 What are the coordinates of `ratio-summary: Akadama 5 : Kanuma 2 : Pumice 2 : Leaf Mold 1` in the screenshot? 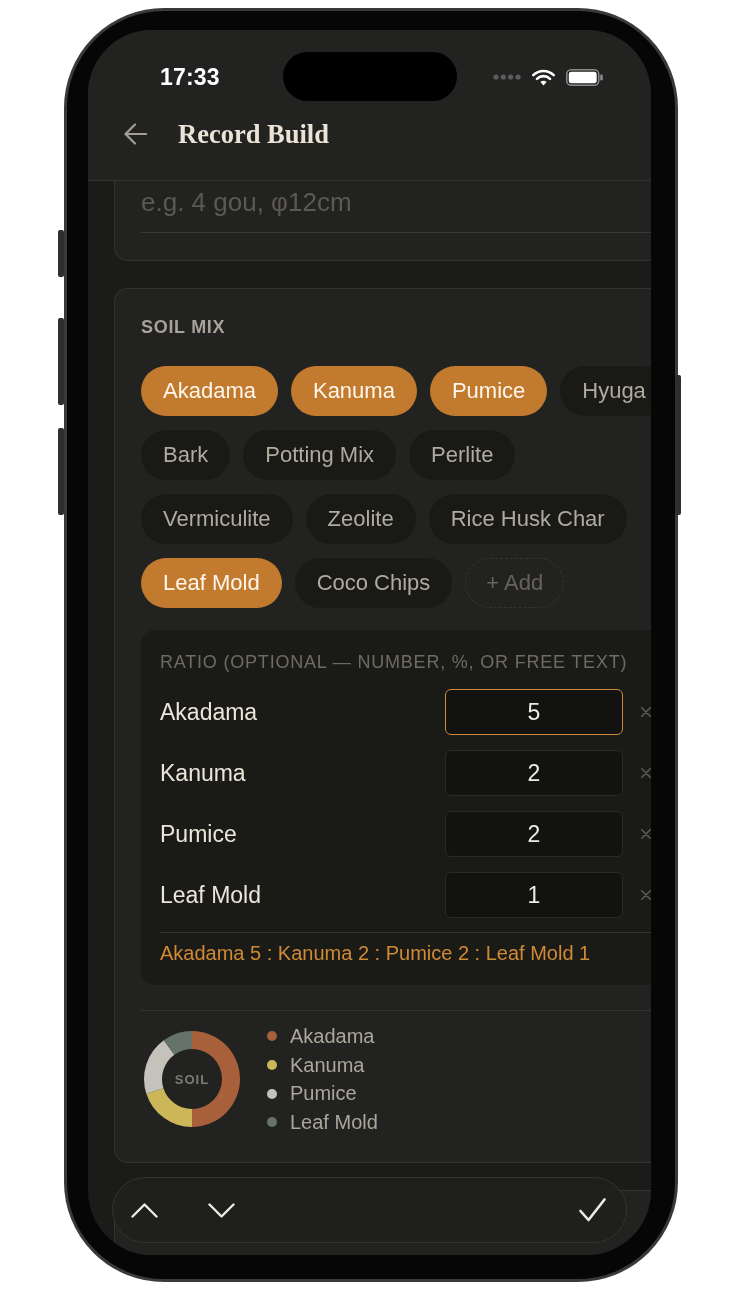 It's located at (376, 953).